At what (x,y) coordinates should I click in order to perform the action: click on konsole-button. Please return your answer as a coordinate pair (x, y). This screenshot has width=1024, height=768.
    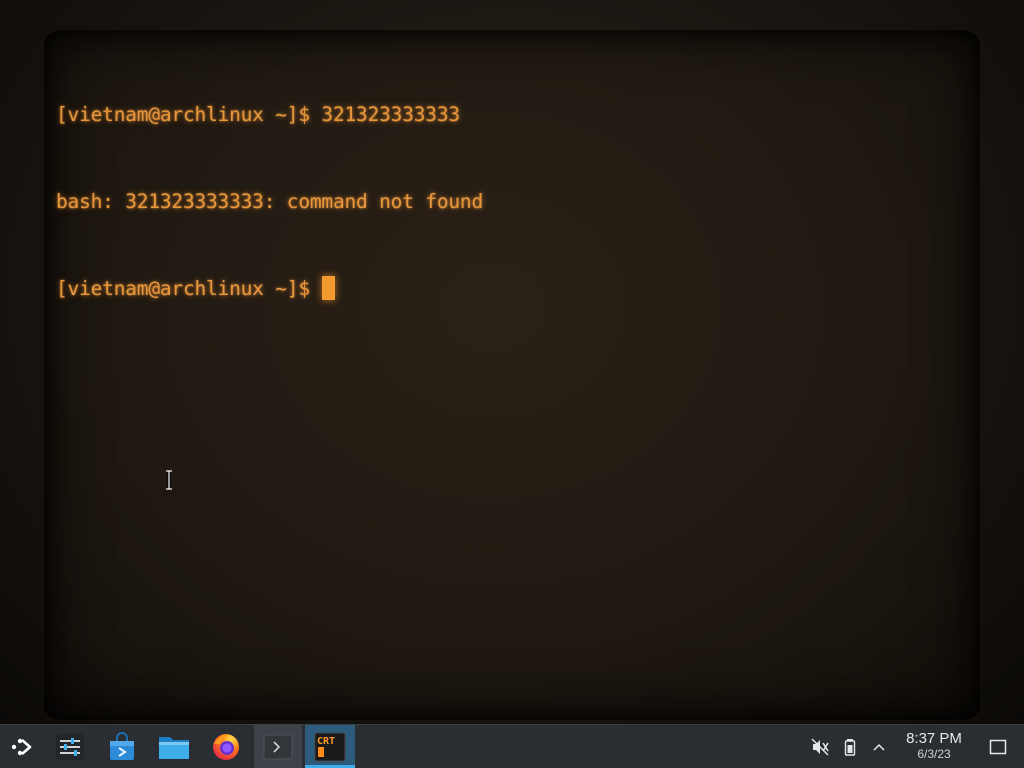
    Looking at the image, I should click on (278, 746).